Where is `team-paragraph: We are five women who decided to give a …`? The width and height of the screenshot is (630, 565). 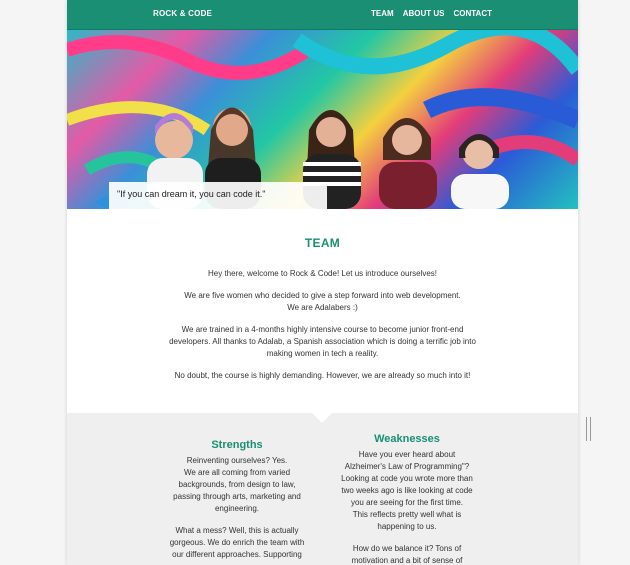 team-paragraph: We are five women who decided to give a … is located at coordinates (322, 302).